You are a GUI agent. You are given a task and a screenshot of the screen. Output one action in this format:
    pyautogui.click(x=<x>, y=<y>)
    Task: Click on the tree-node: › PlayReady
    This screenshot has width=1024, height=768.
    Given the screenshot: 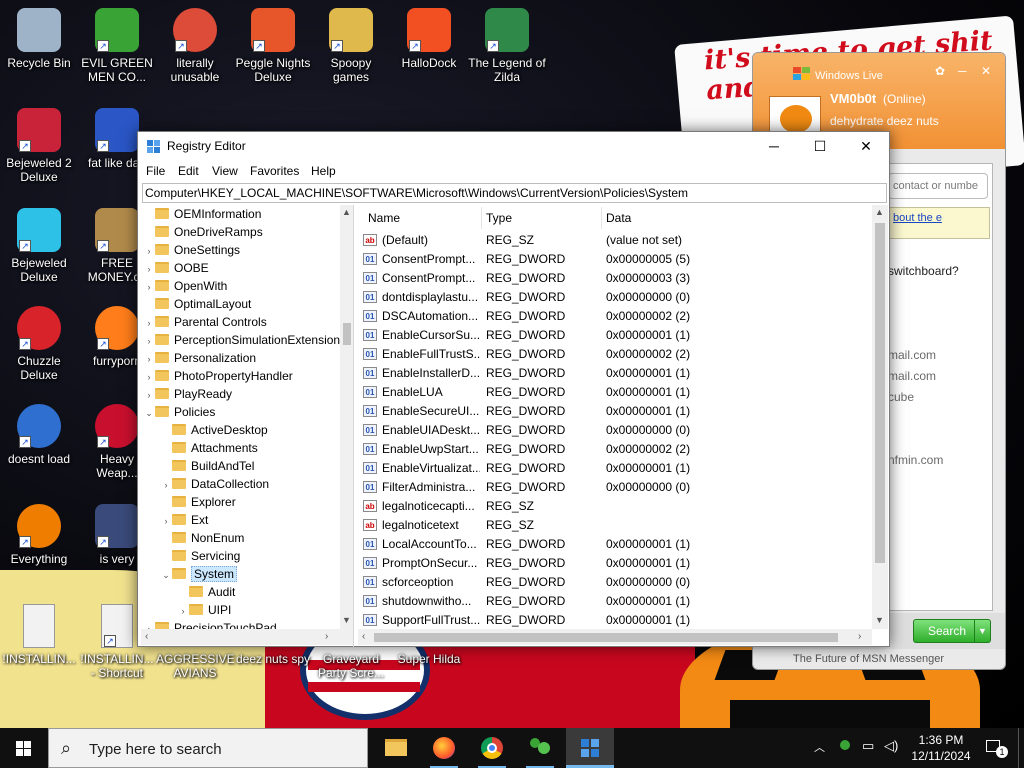 What is the action you would take?
    pyautogui.click(x=188, y=394)
    